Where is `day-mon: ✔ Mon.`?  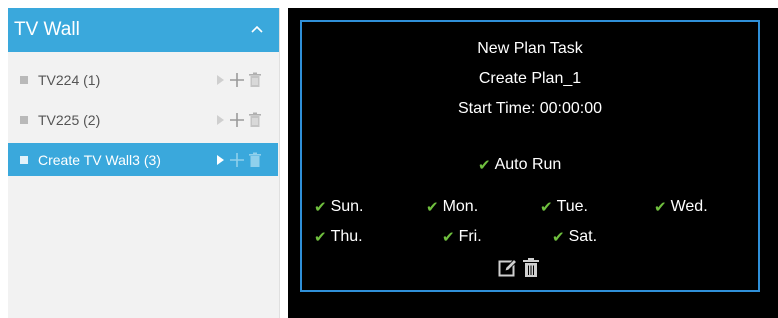
day-mon: ✔ Mon. is located at coordinates (452, 207).